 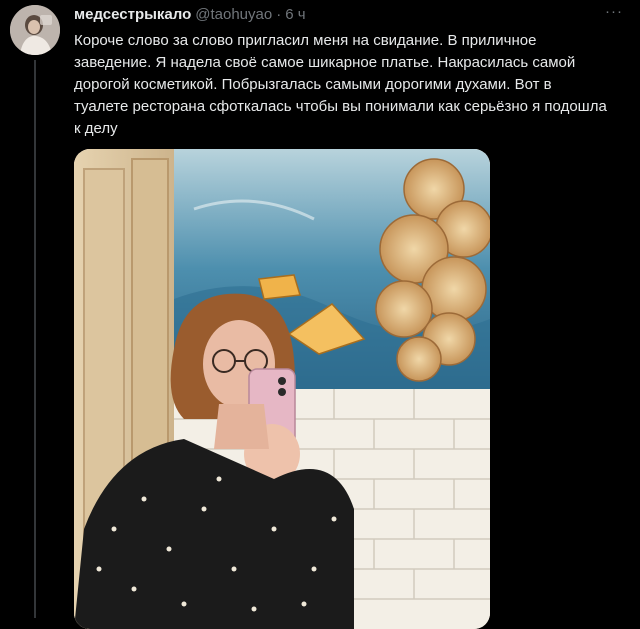 I want to click on avatar-image, so click(x=35, y=30).